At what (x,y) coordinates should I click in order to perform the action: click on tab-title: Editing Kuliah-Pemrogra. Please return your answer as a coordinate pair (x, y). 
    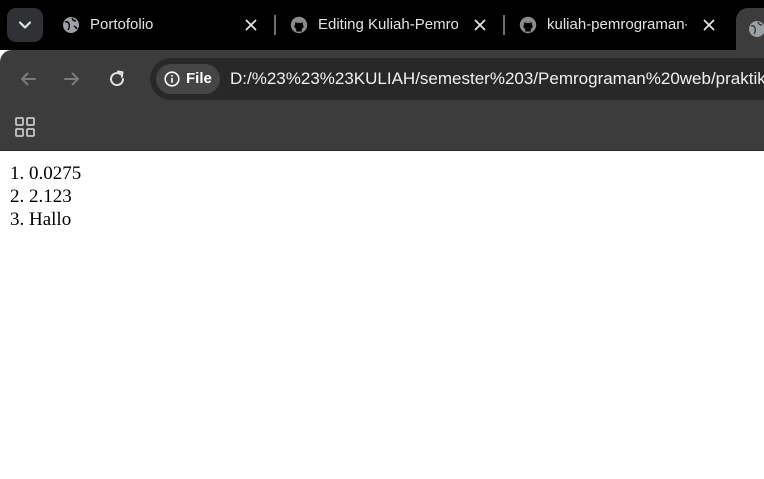
    Looking at the image, I should click on (388, 24).